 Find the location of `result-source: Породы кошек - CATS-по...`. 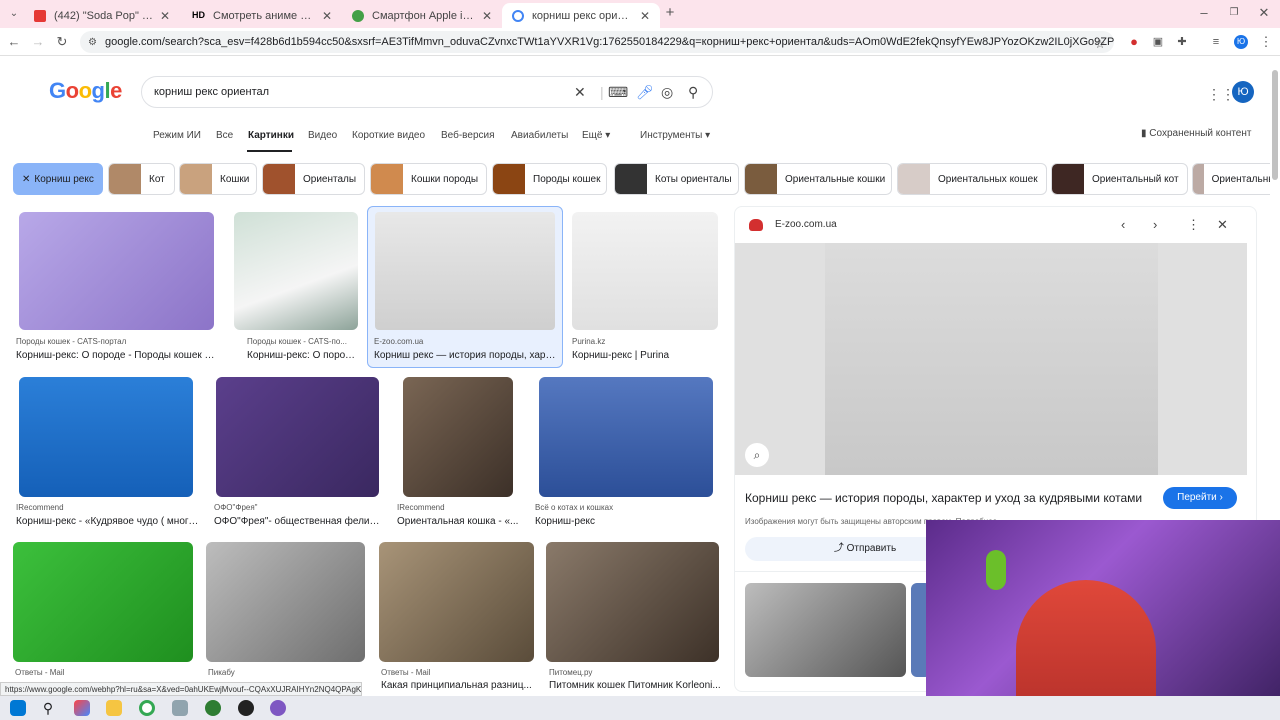

result-source: Породы кошек - CATS-по... is located at coordinates (303, 341).